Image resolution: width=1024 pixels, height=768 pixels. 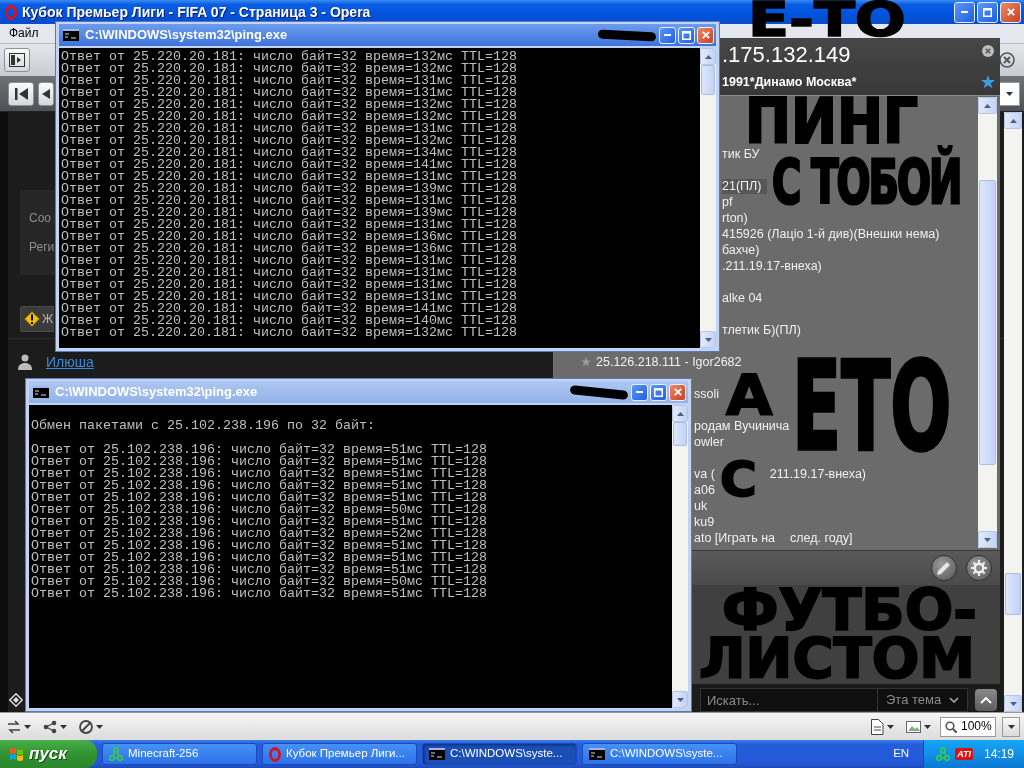 What do you see at coordinates (704, 522) in the screenshot?
I see `contact-name: ku9` at bounding box center [704, 522].